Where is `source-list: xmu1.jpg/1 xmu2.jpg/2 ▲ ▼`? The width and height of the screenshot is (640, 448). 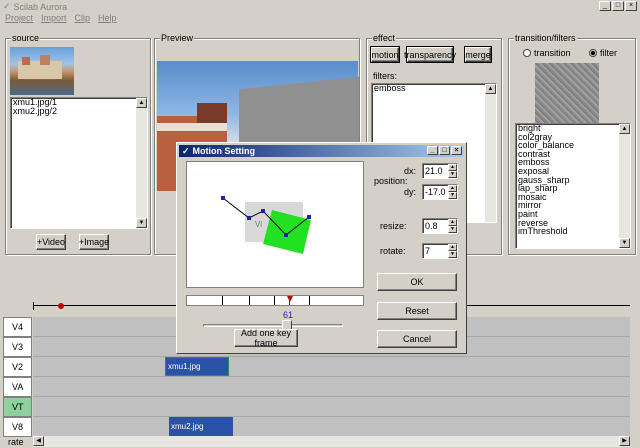
source-list: xmu1.jpg/1 xmu2.jpg/2 ▲ ▼ is located at coordinates (79, 163).